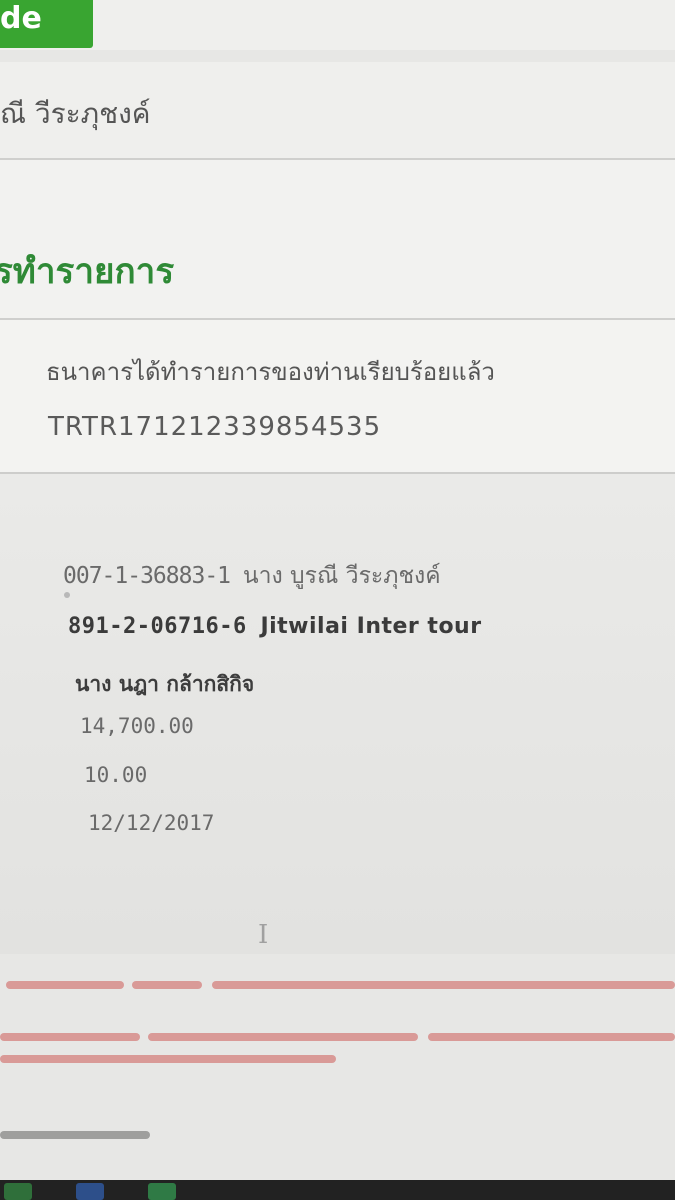 The image size is (675, 1200). I want to click on from-account-row: 007-1-36883-1 นาง บูรณี วีระภุชงค์, so click(252, 576).